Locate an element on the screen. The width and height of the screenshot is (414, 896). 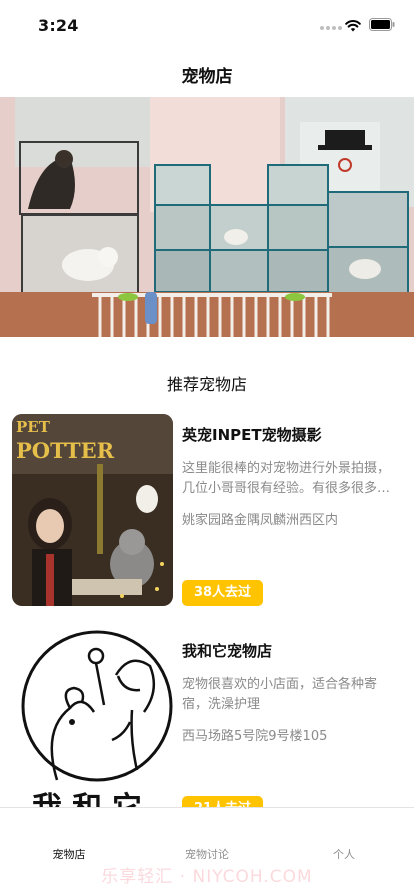
shop-description: 这里能很棒的对宠物进行外景拍摄，几位小哥哥很有经验。有很多很多的东西 is located at coordinates (286, 478).